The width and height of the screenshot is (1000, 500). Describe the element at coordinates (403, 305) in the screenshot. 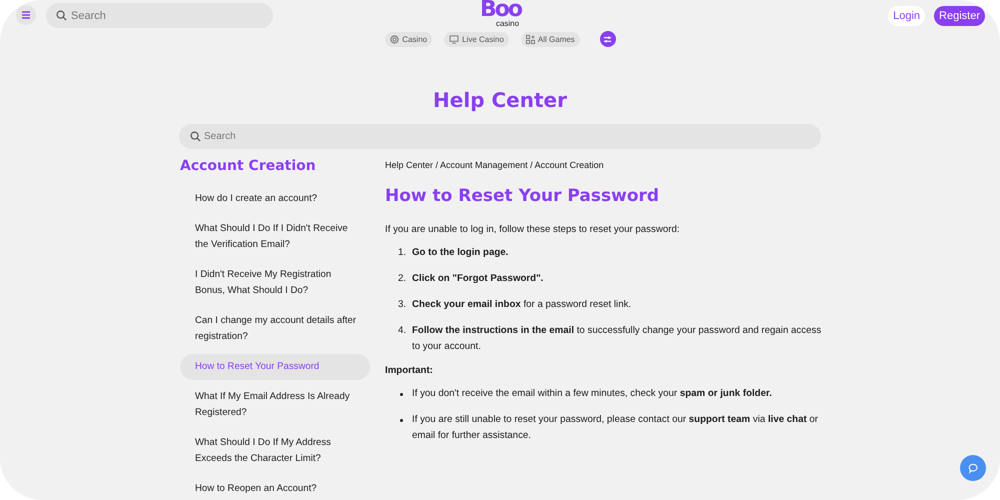

I see `step-number: 3.` at that location.